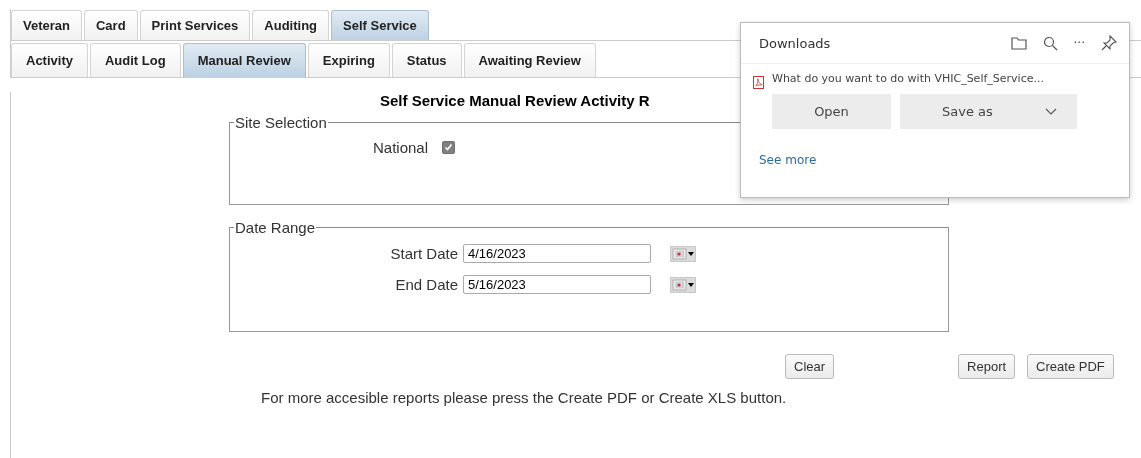  What do you see at coordinates (46, 25) in the screenshot?
I see `tab: Veteran` at bounding box center [46, 25].